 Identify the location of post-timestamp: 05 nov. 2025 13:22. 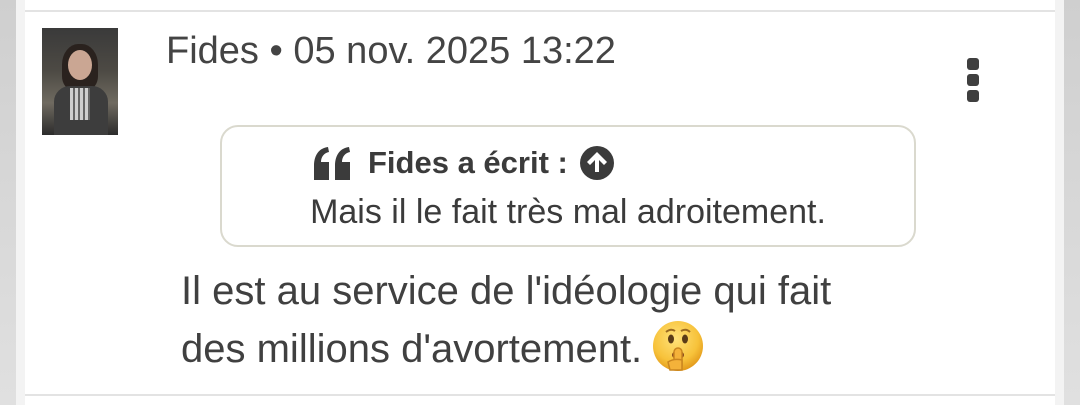
(454, 51).